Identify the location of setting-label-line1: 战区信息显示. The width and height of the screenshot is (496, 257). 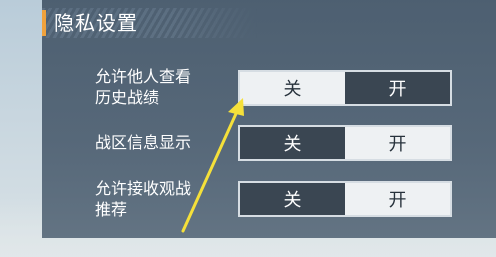
(143, 142).